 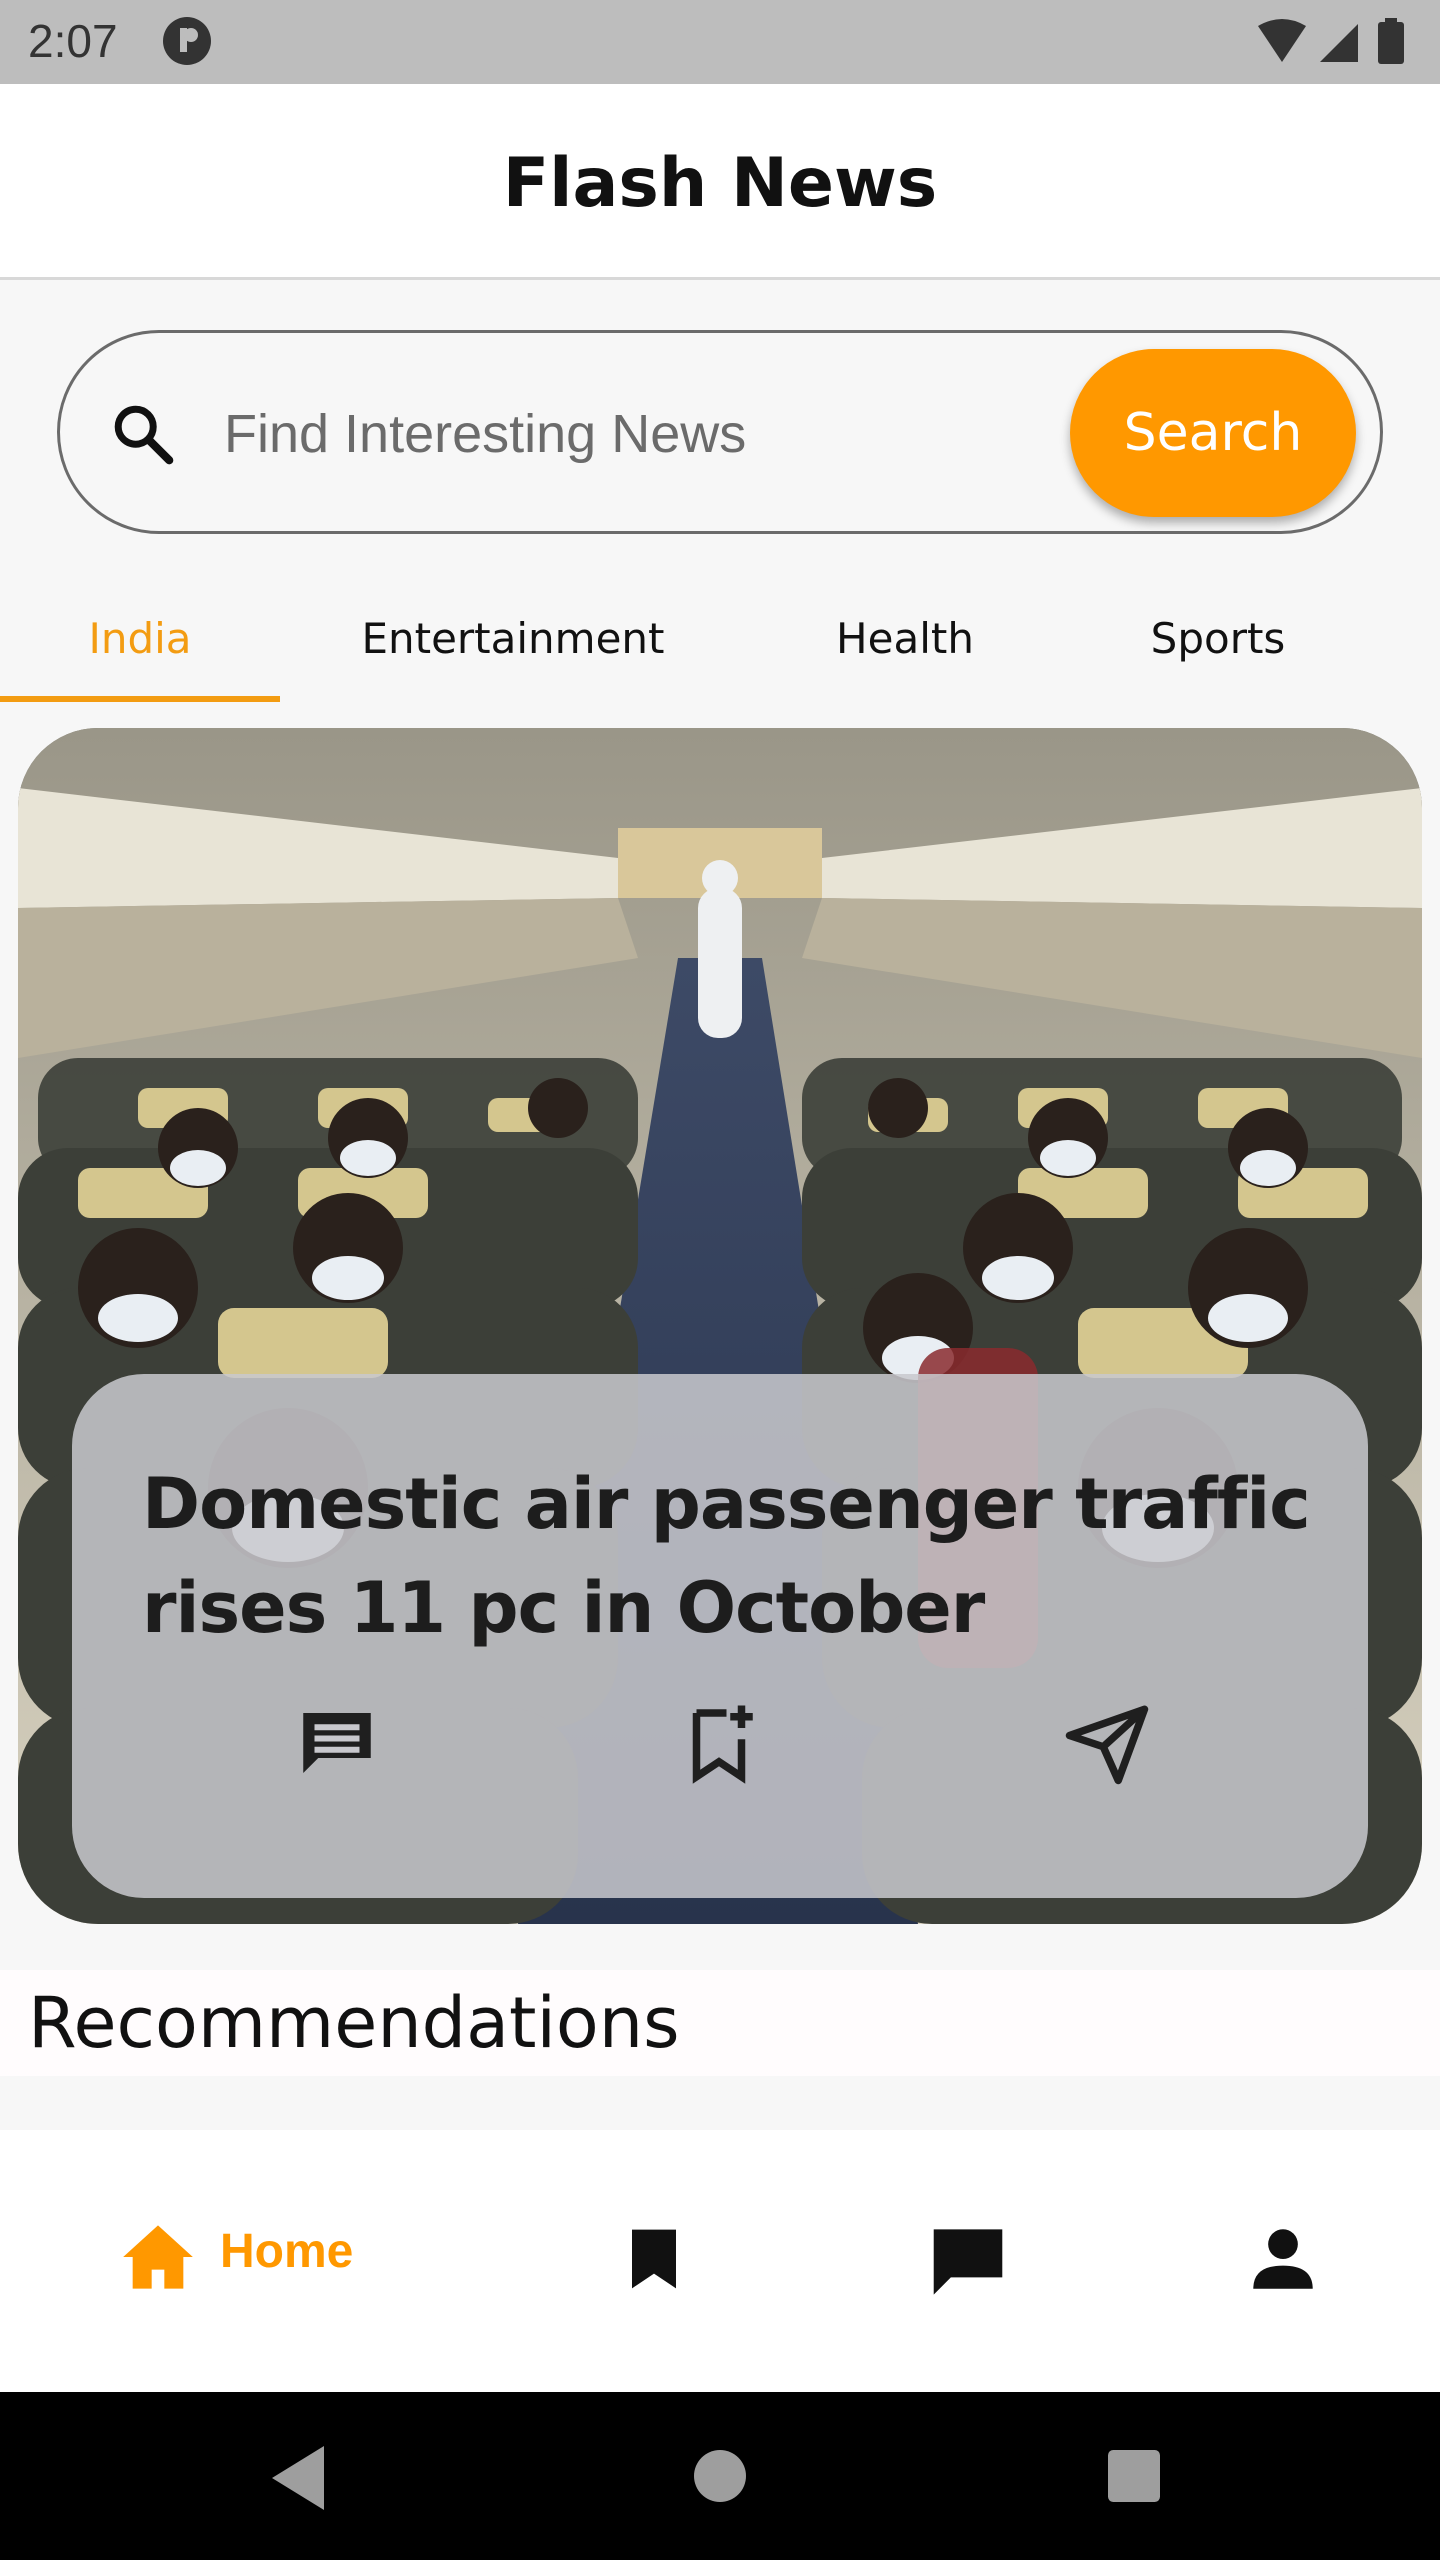 I want to click on recommendations-title: Recommendations, so click(x=354, y=2023).